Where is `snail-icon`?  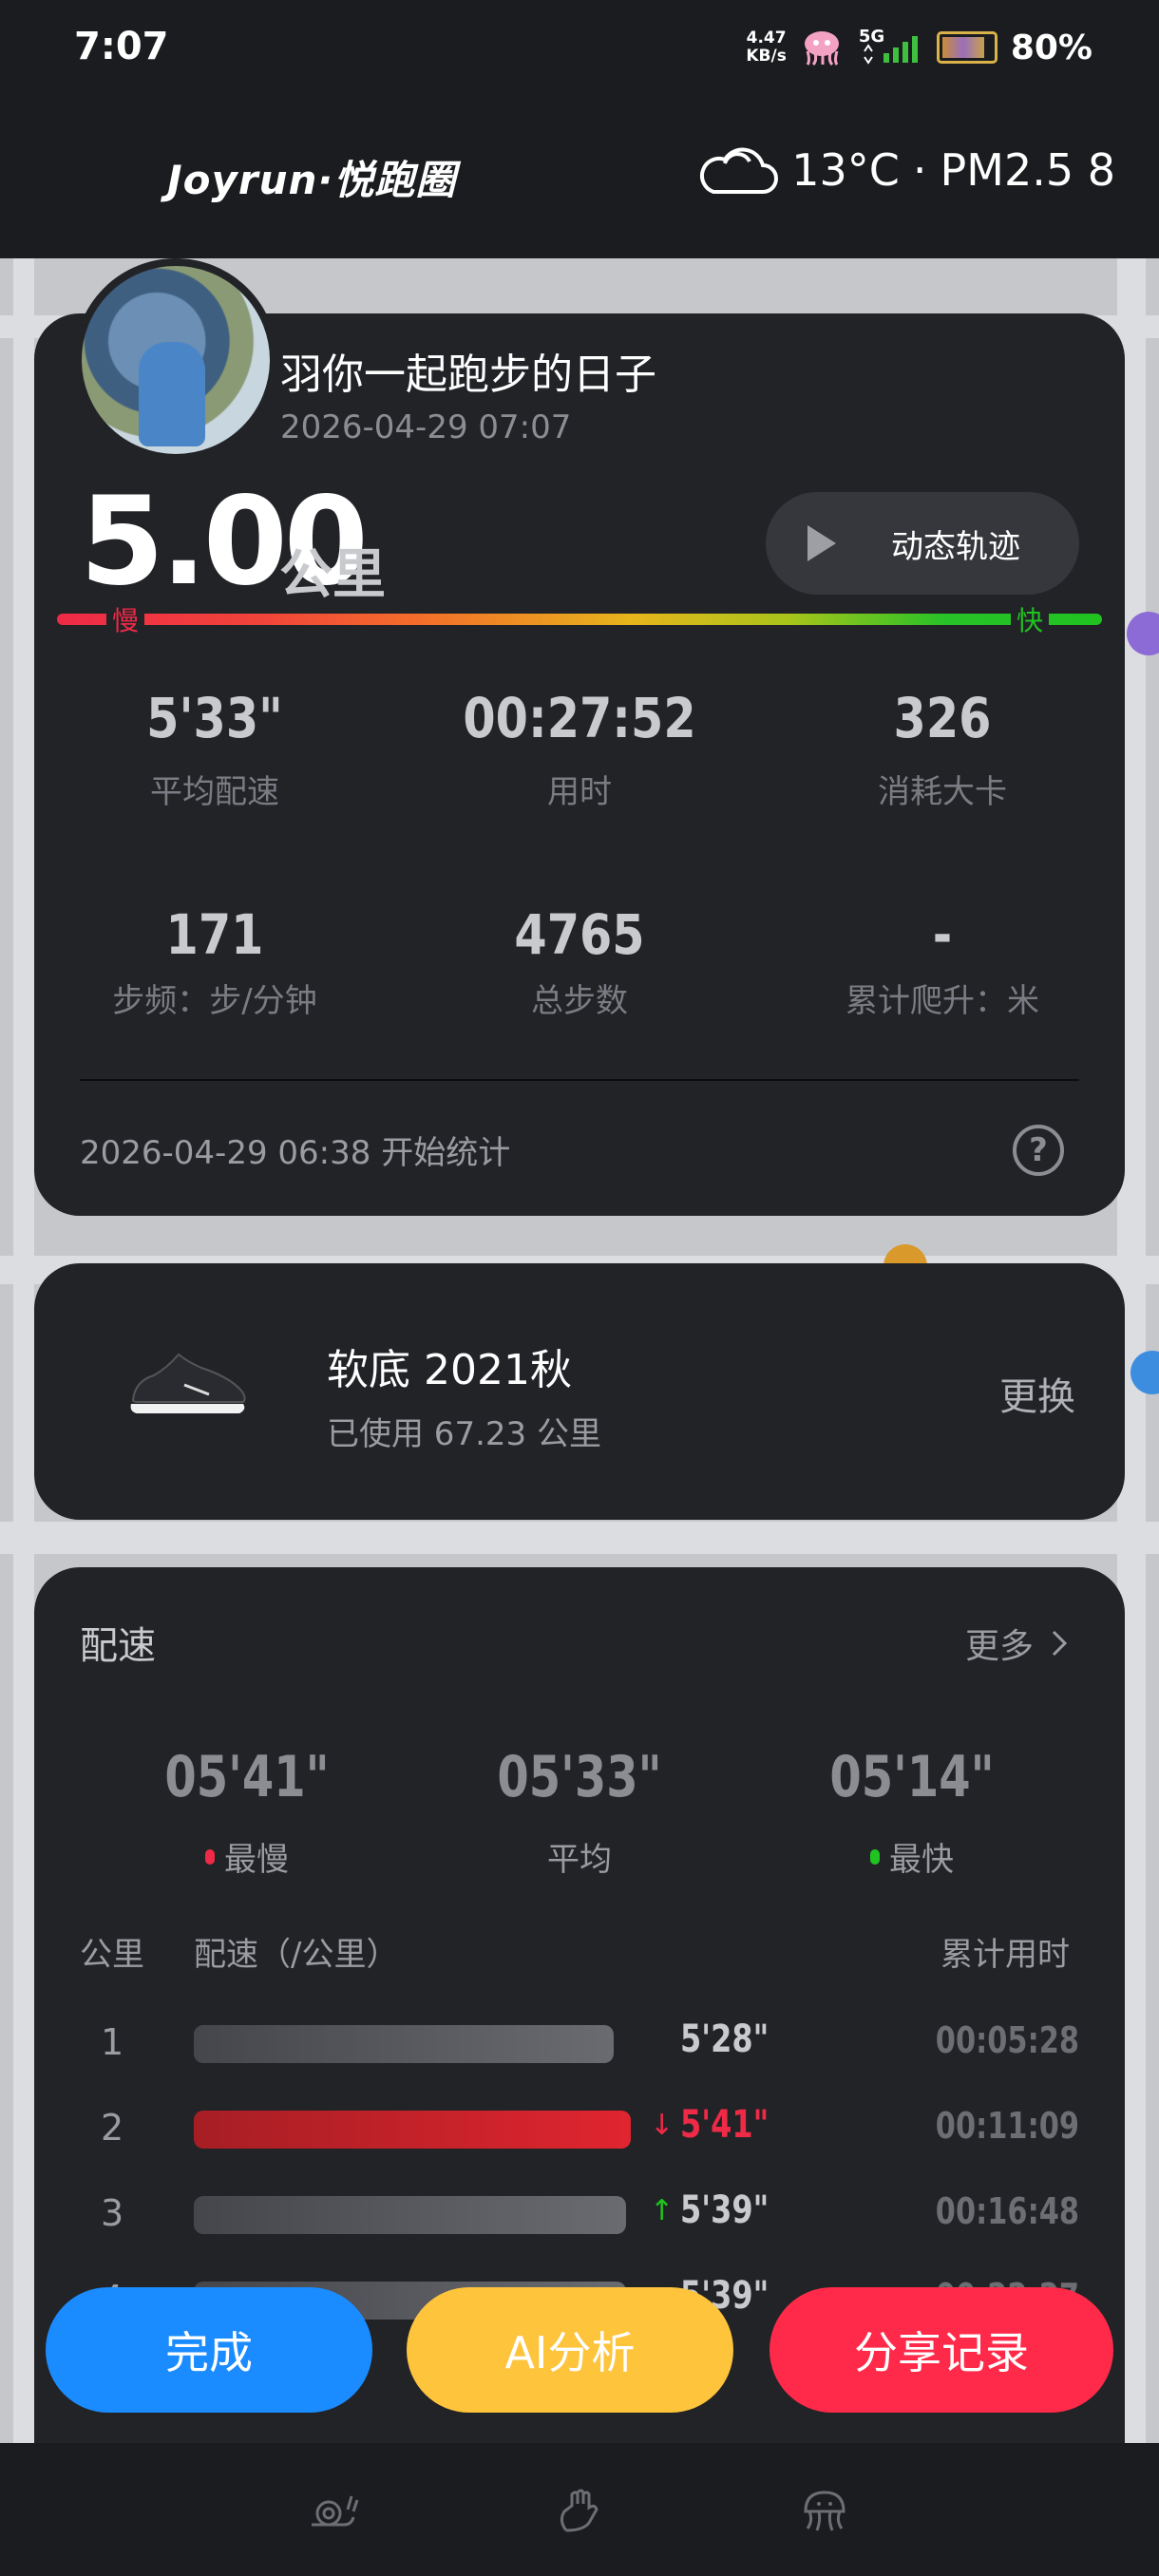
snail-icon is located at coordinates (332, 2511).